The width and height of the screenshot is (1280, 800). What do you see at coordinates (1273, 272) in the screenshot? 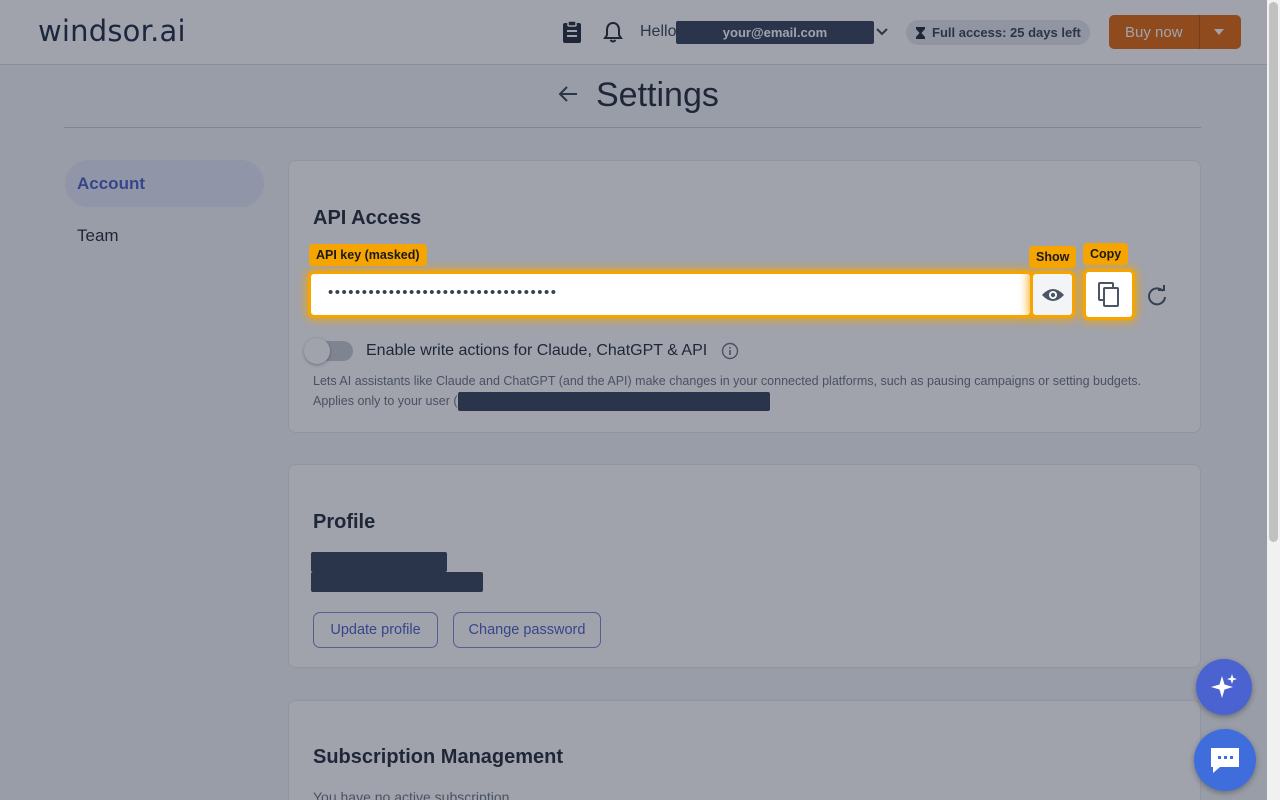
I see `scrollbar-thumb` at bounding box center [1273, 272].